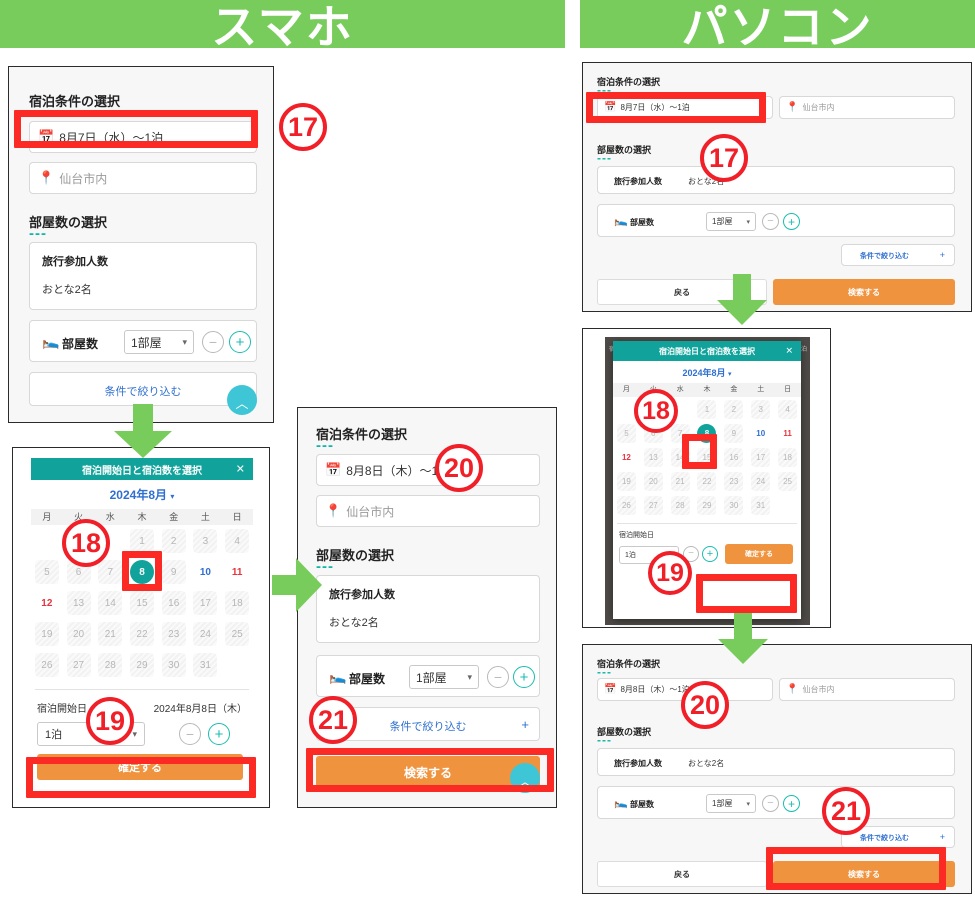 The width and height of the screenshot is (975, 900). Describe the element at coordinates (159, 342) in the screenshot. I see `sp1-rooms-select: 1部屋 ▾` at that location.